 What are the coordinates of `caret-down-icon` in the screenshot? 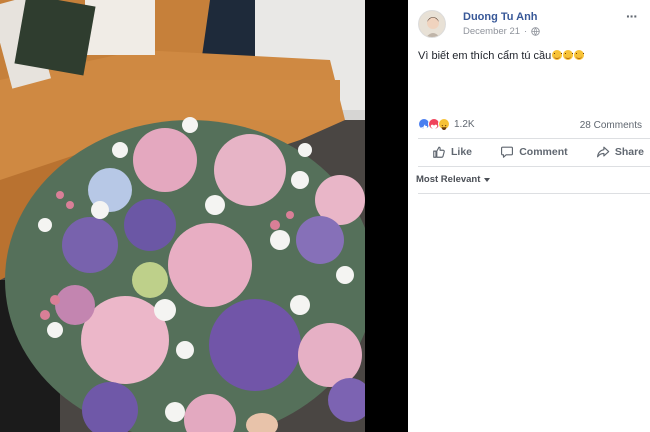 It's located at (487, 179).